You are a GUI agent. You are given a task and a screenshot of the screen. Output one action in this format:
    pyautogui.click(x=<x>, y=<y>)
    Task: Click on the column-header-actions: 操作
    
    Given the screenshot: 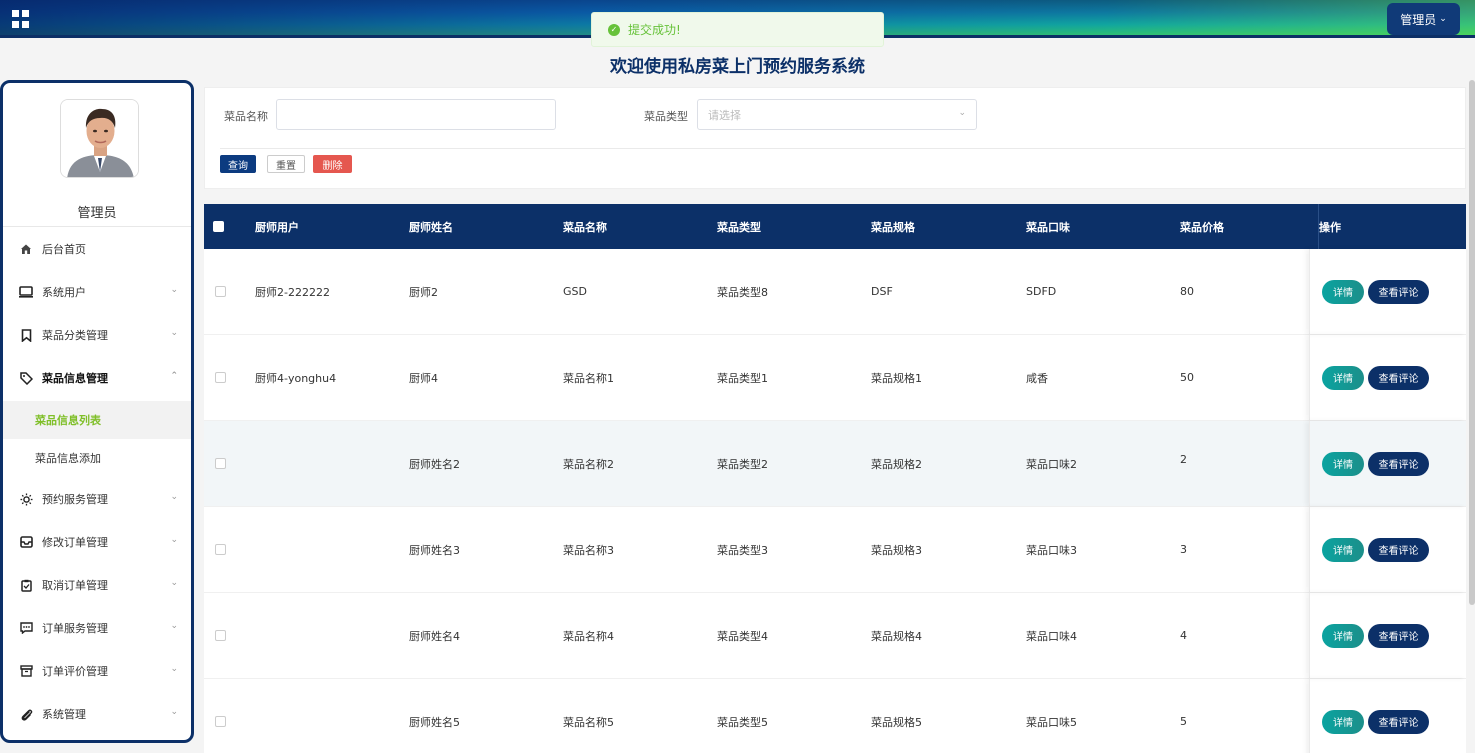 What is the action you would take?
    pyautogui.click(x=1392, y=226)
    